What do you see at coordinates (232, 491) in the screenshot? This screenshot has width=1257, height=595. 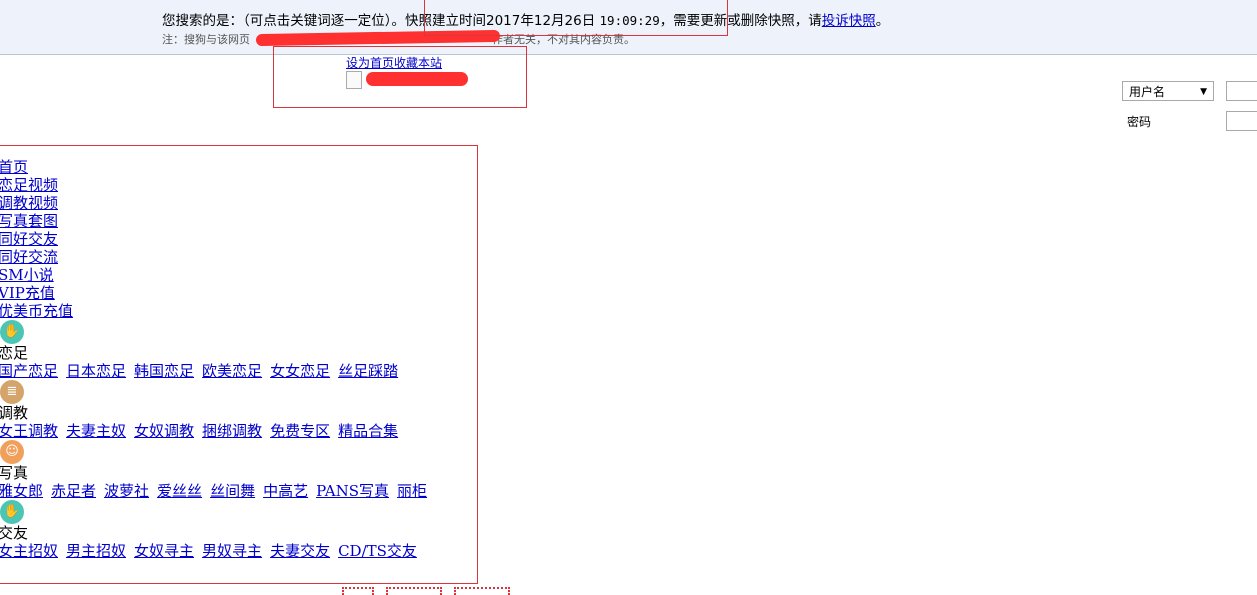 I see `category-link: 丝间舞` at bounding box center [232, 491].